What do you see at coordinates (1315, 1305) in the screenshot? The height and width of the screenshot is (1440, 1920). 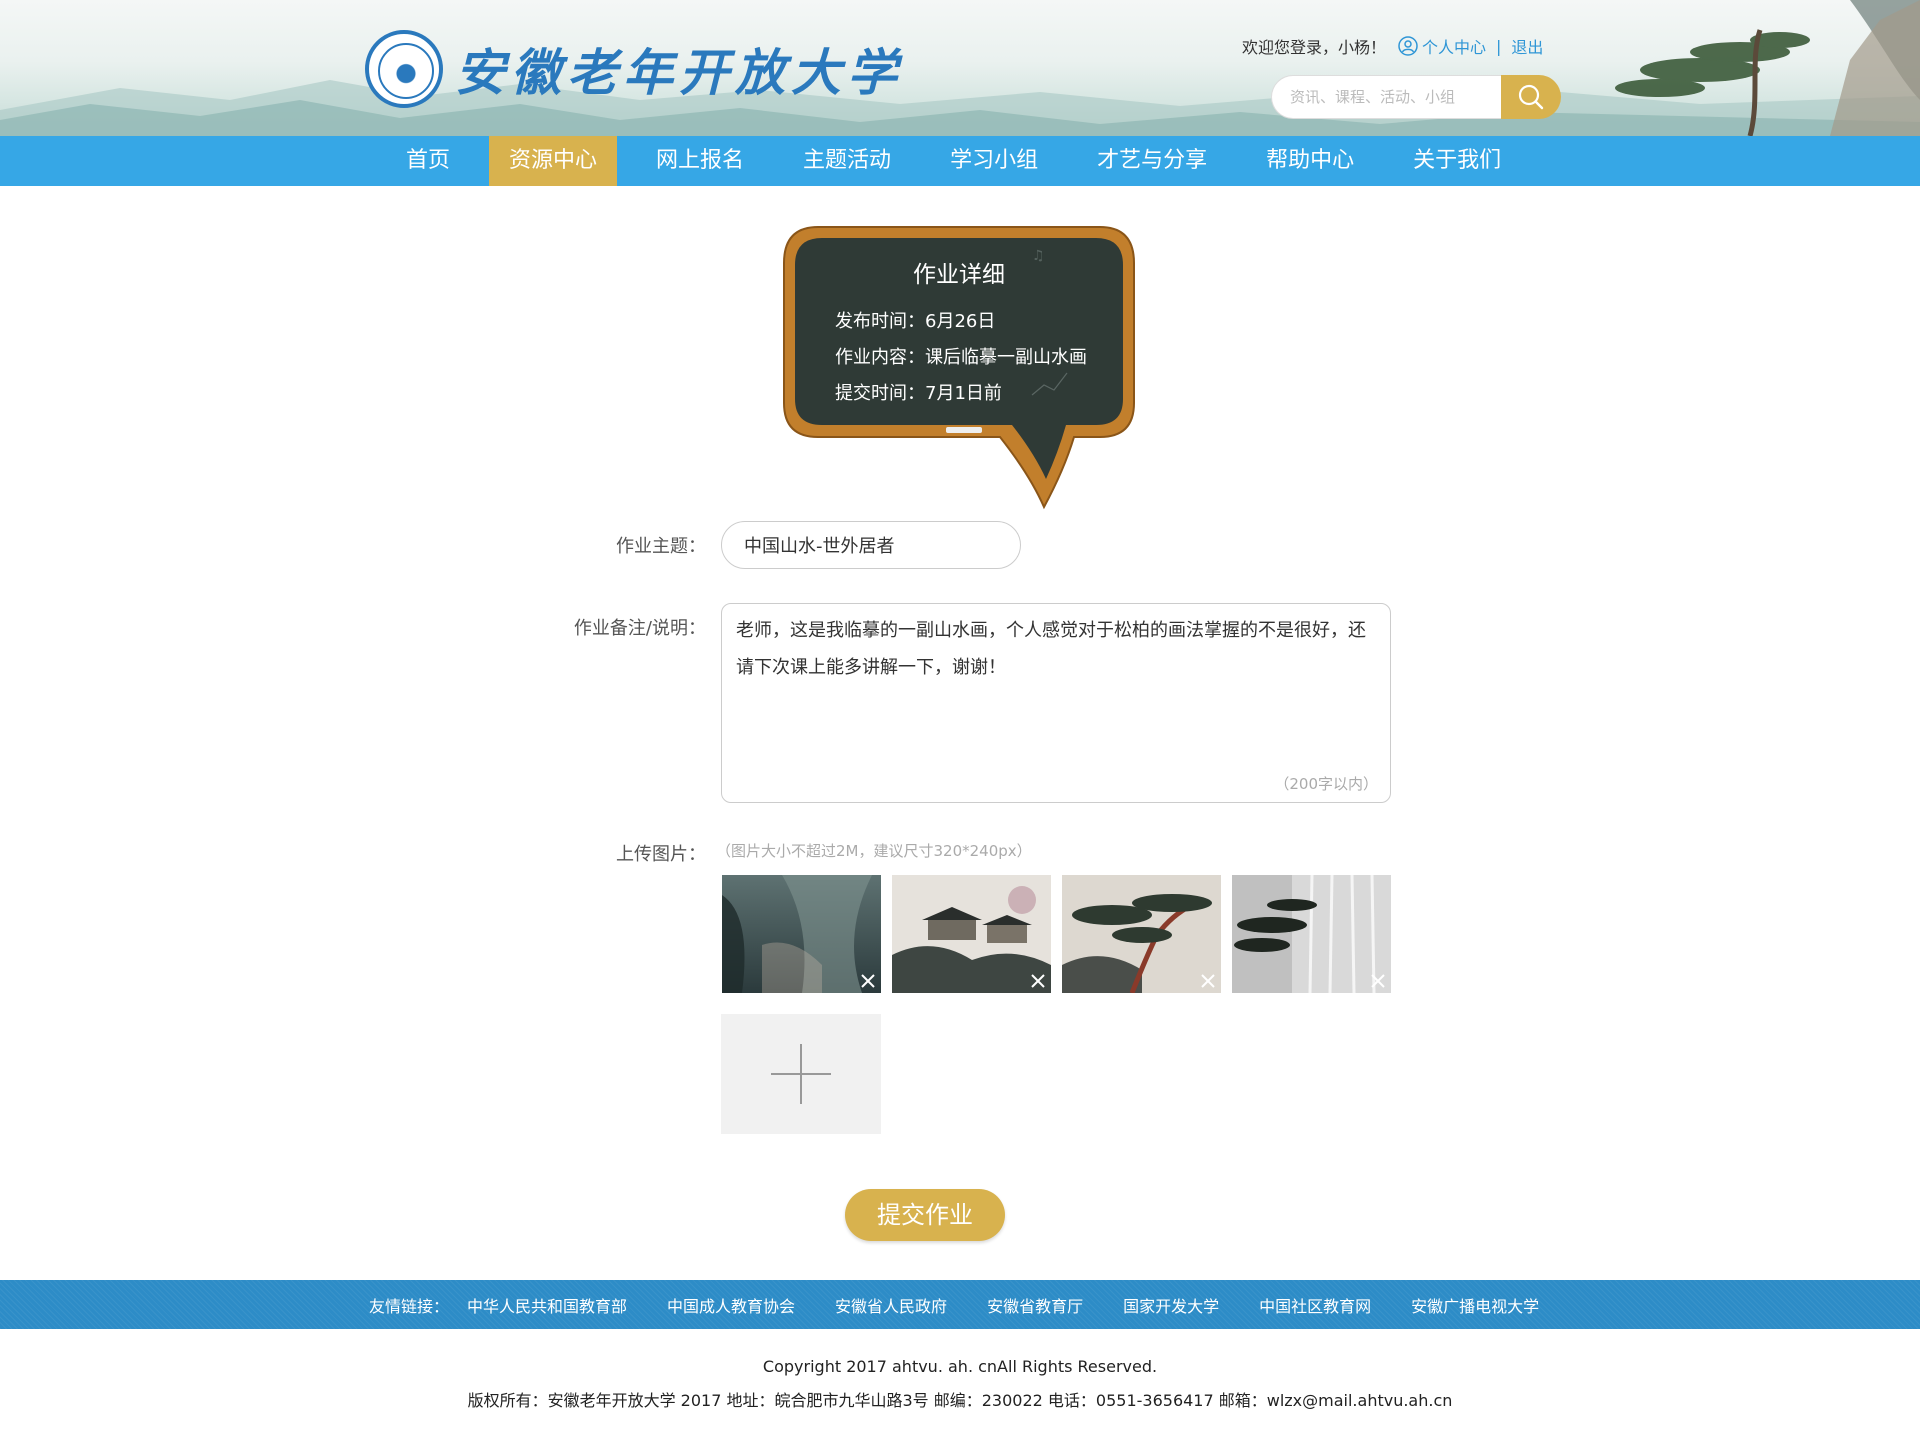 I see `friend-link: 中国社区教育网` at bounding box center [1315, 1305].